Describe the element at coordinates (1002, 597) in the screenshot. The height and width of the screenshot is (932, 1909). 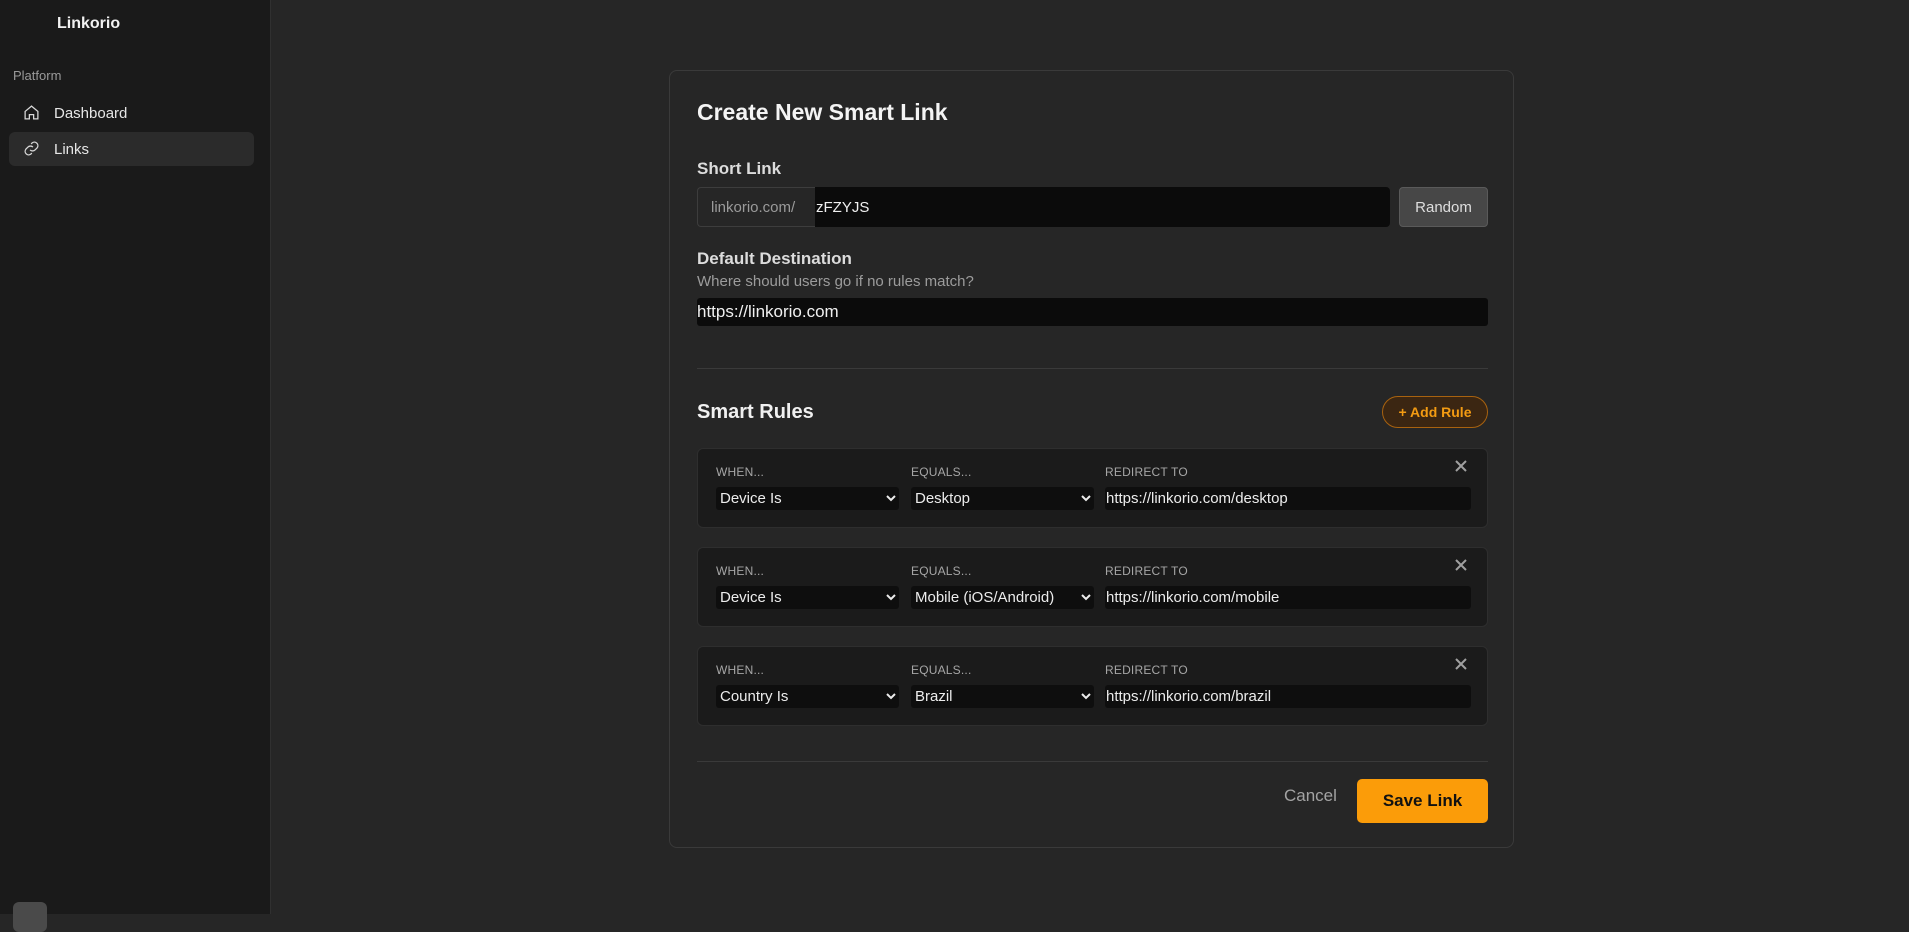
I see `equals-select: Mobile (iOS/Android)` at that location.